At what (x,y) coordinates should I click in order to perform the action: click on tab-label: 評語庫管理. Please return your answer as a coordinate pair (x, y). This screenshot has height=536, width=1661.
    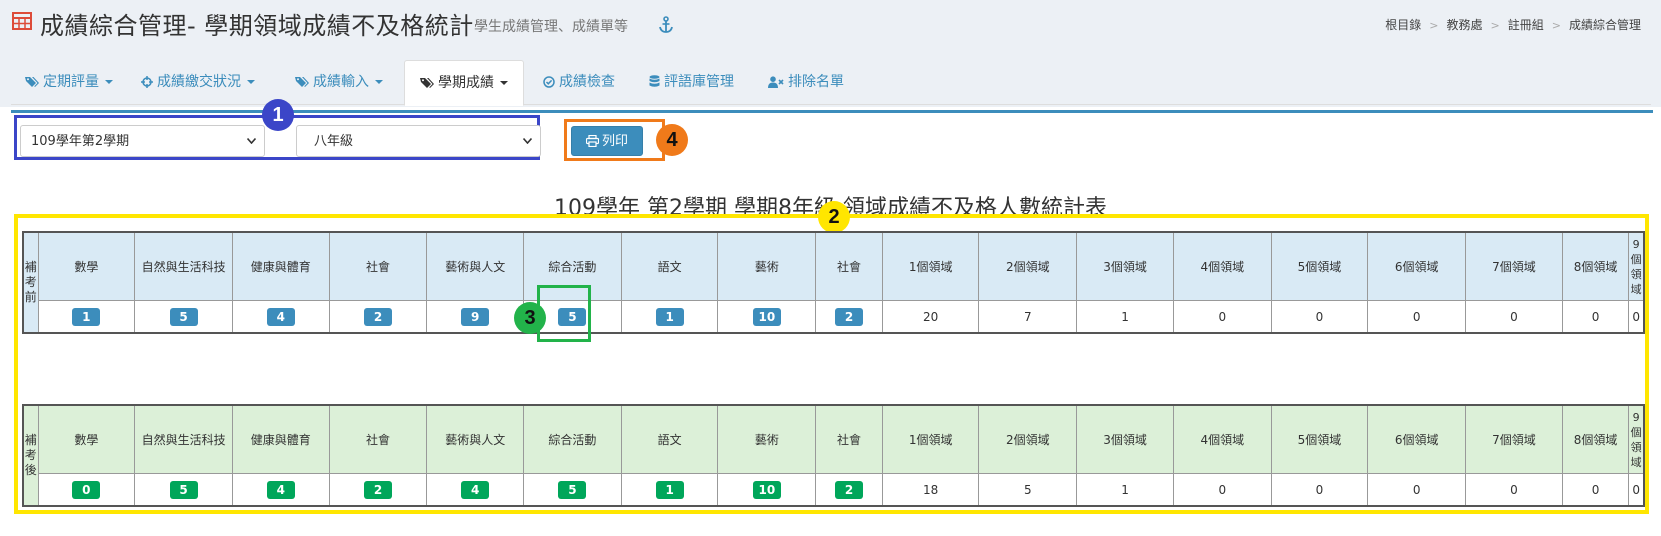
    Looking at the image, I should click on (699, 82).